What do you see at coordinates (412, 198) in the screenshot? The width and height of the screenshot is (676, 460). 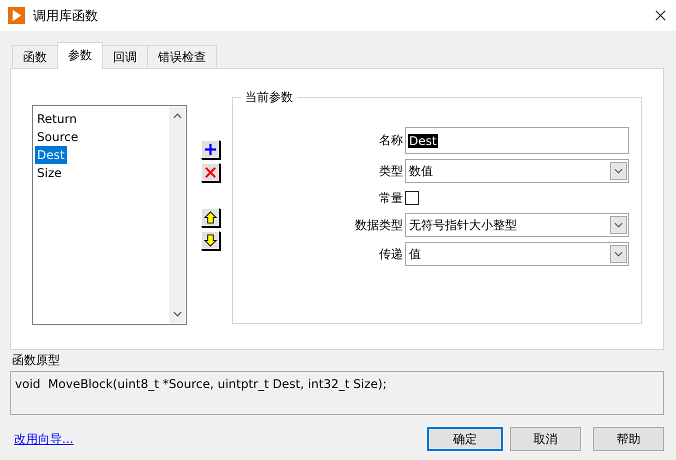 I see `checkbox` at bounding box center [412, 198].